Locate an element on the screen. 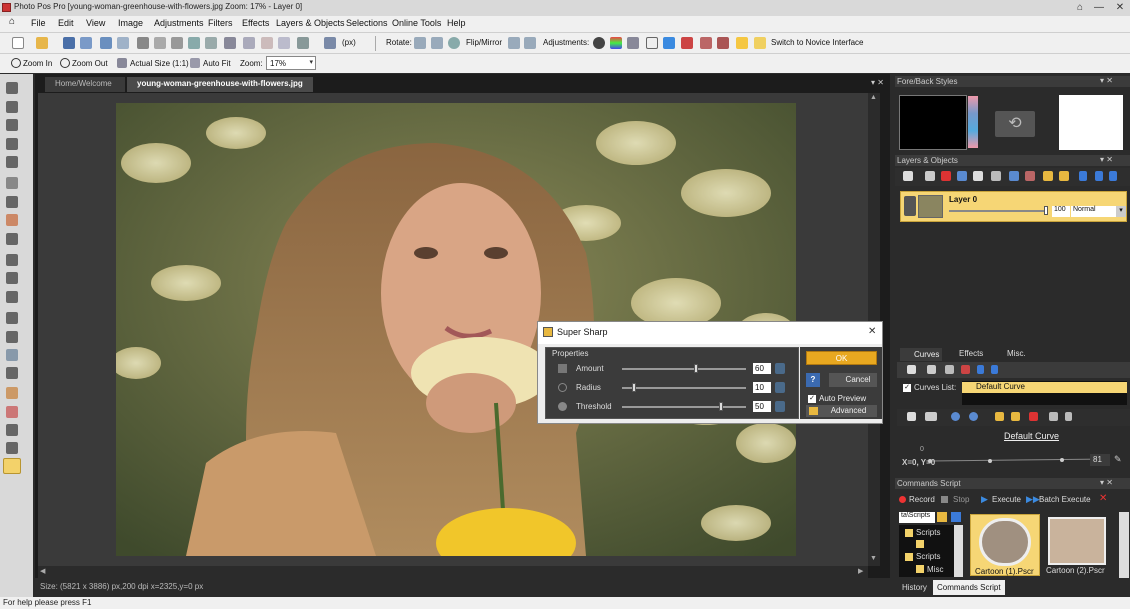 Image resolution: width=1130 pixels, height=609 pixels. tab-curves: Curves is located at coordinates (921, 354).